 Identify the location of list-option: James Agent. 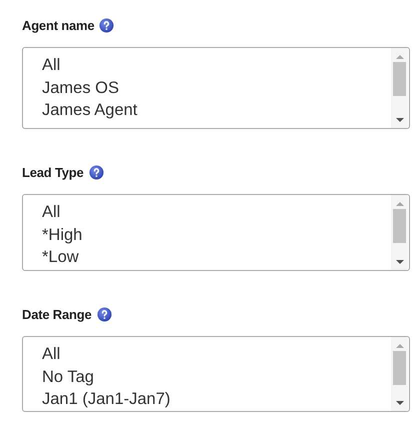
(90, 110).